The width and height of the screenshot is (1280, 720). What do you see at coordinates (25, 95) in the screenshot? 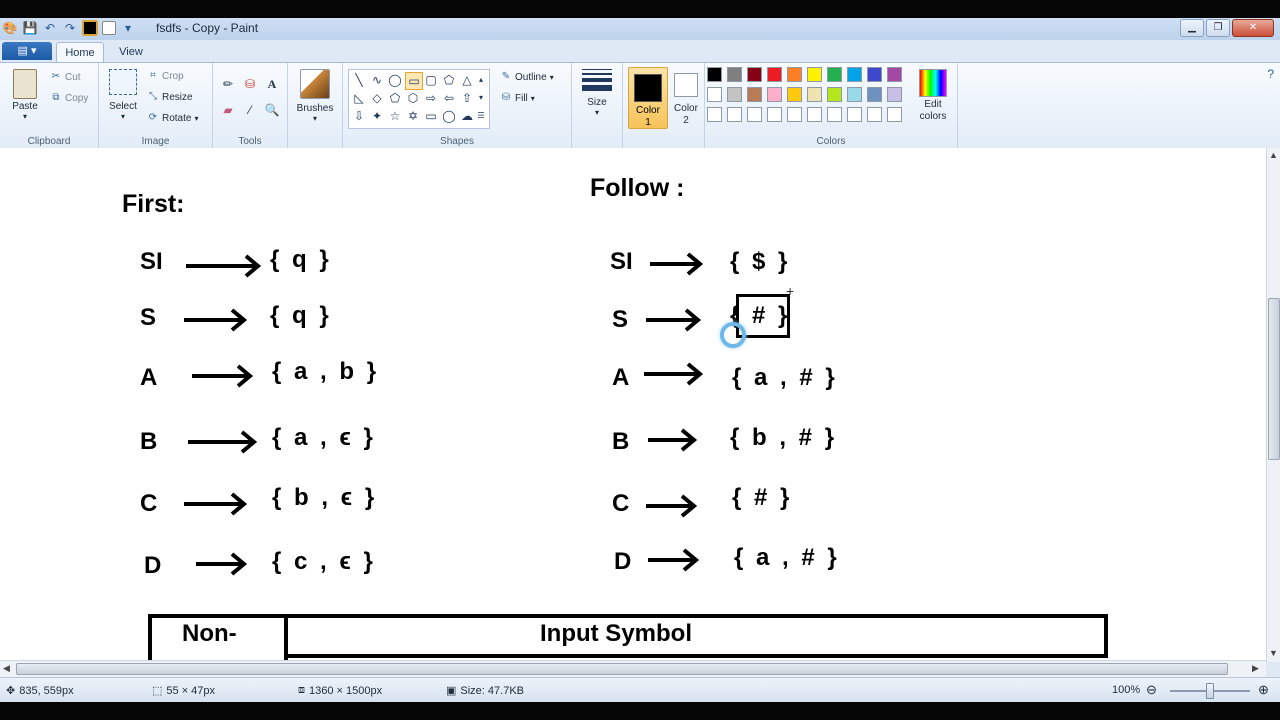
I see `paste-button: Paste ▾` at bounding box center [25, 95].